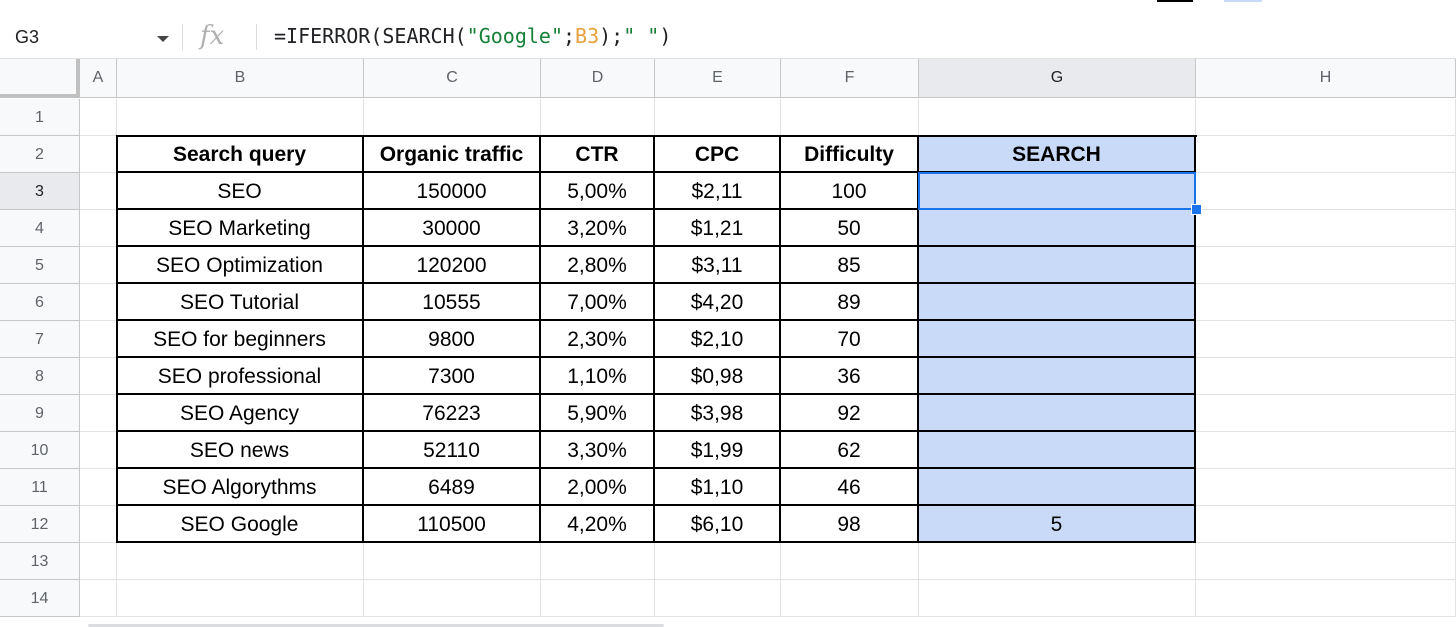 The height and width of the screenshot is (627, 1456). What do you see at coordinates (240, 302) in the screenshot?
I see `table-cell: SEO Tutorial` at bounding box center [240, 302].